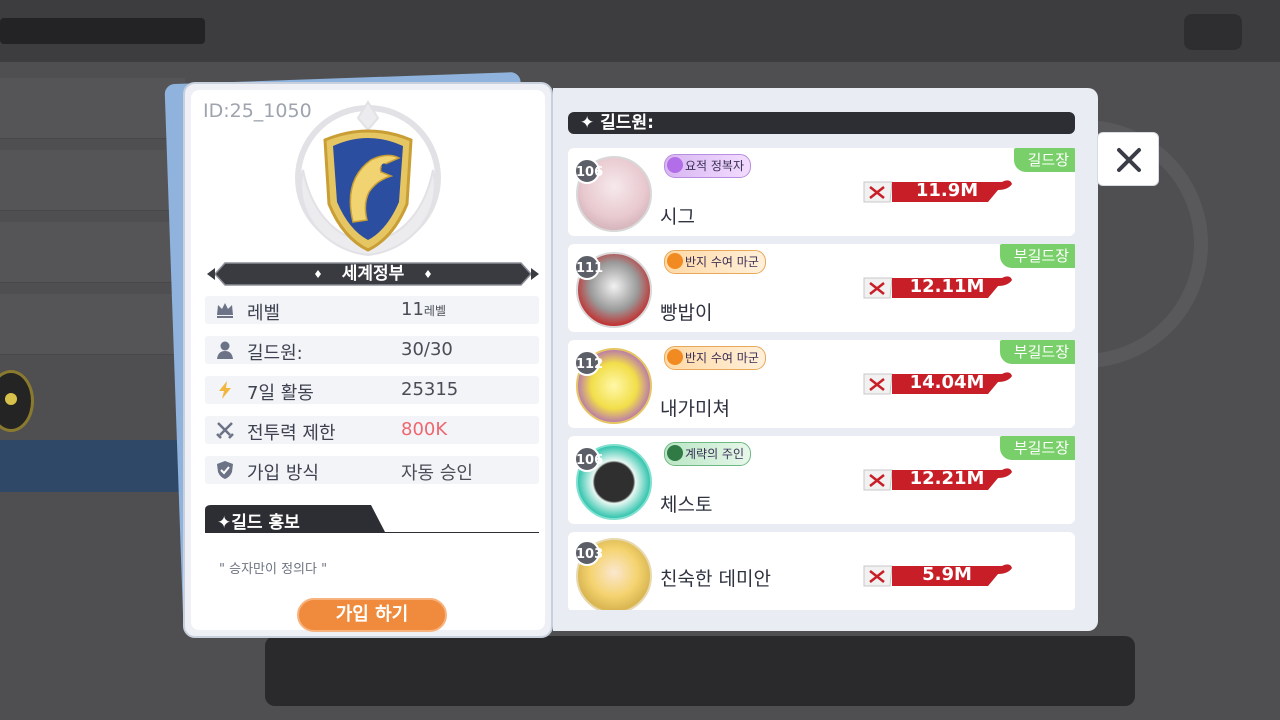  What do you see at coordinates (280, 393) in the screenshot?
I see `info-label-activity: 7일 활동` at bounding box center [280, 393].